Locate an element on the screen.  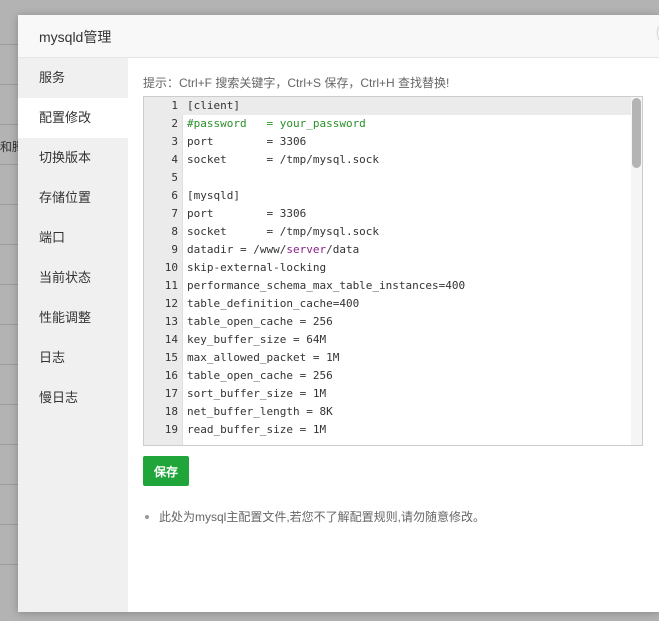
code-text: sort_buffer_size = 1M is located at coordinates (257, 393).